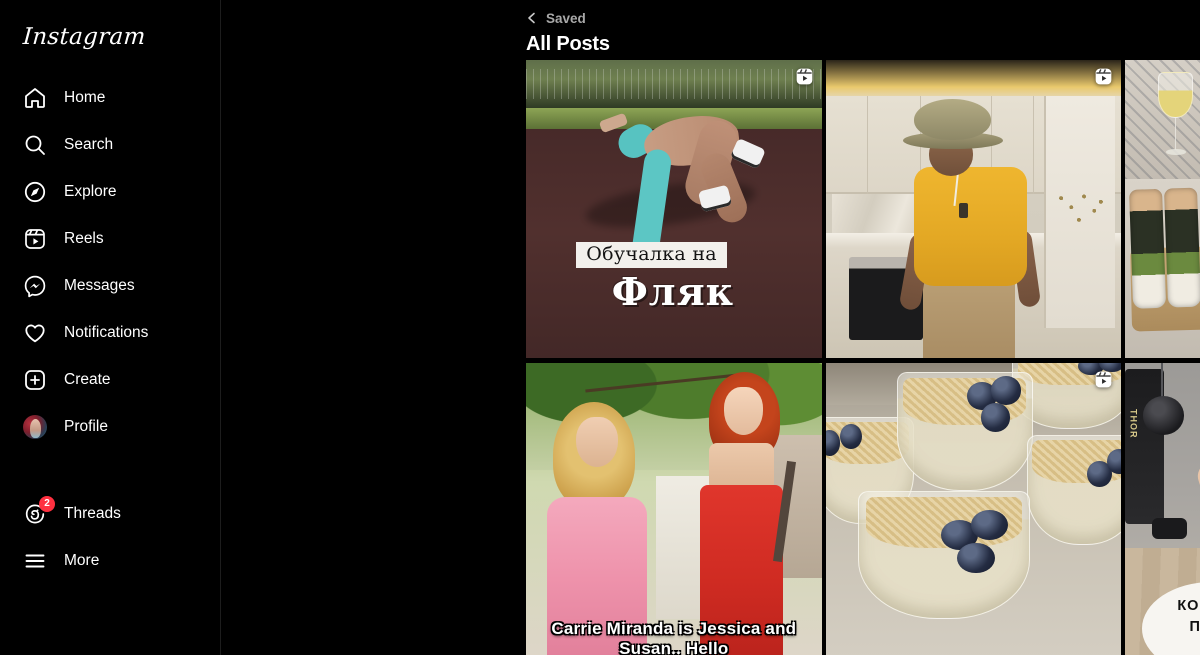 This screenshot has width=1200, height=655. I want to click on instagram-wordmark: Instagram, so click(84, 37).